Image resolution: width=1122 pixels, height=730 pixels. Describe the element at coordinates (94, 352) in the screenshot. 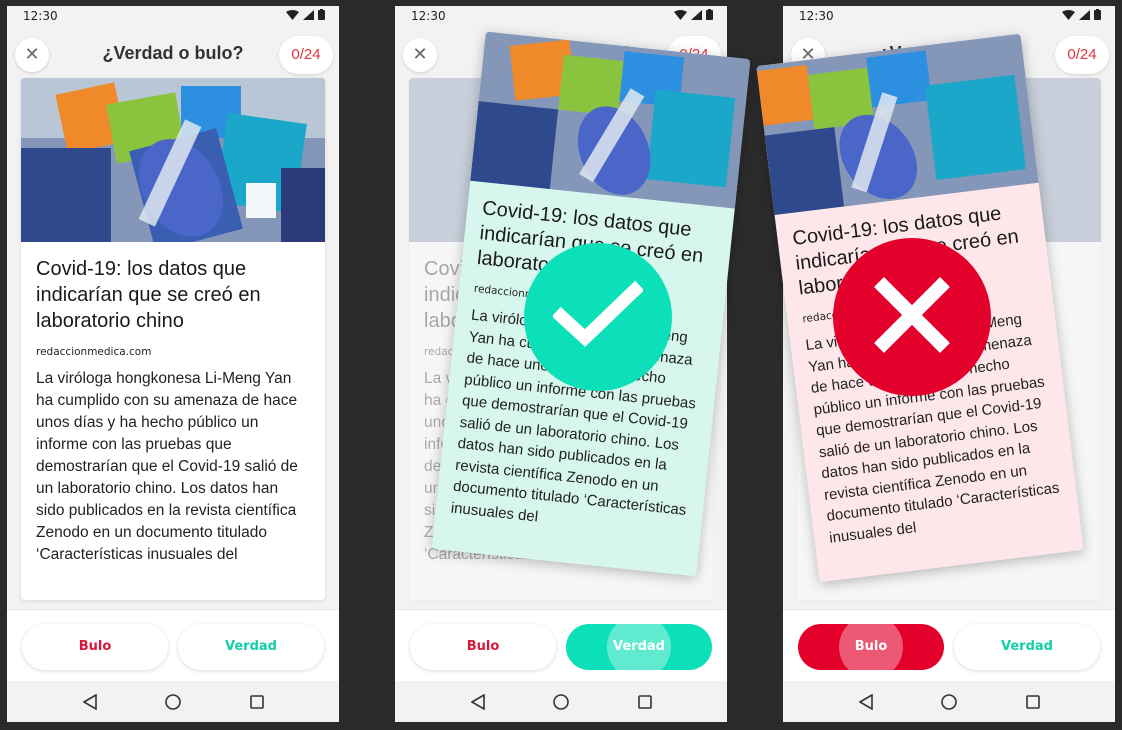

I see `article-source: redaccionmedica.com` at that location.